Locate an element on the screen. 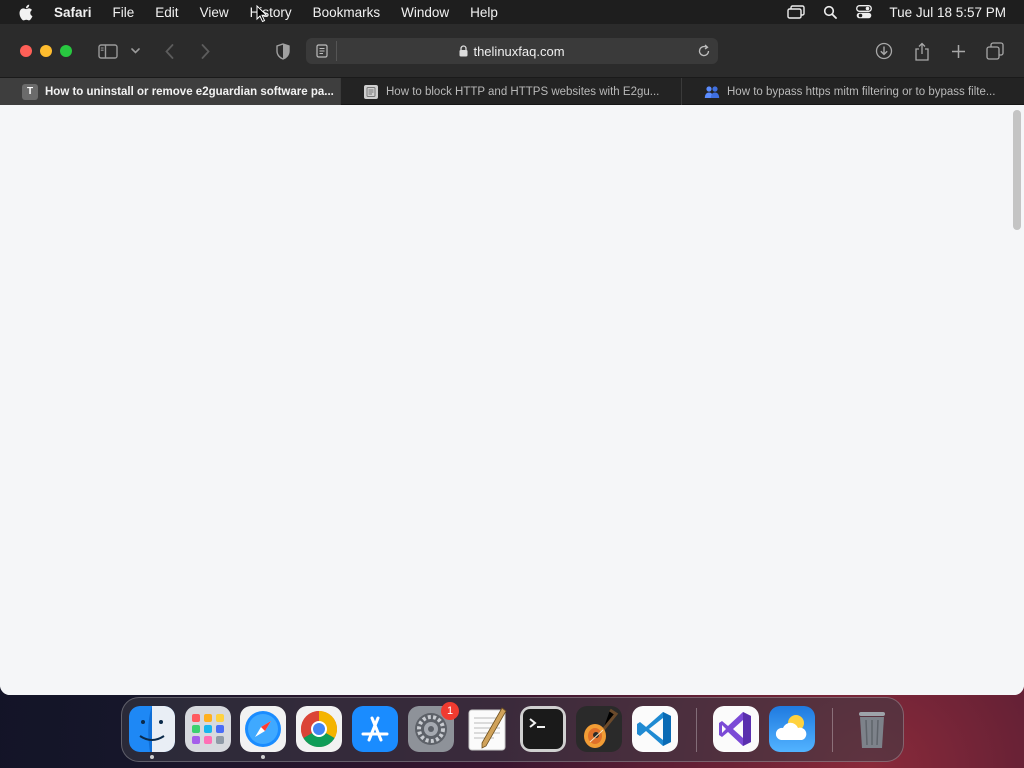 The image size is (1024, 768). downloads-icon is located at coordinates (884, 51).